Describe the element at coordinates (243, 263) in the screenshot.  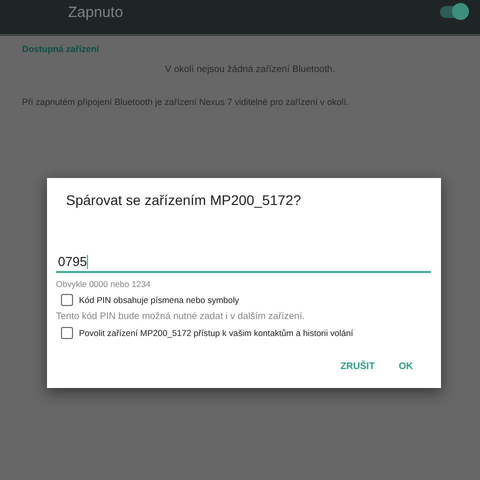
I see `pin-input-field: 0795` at that location.